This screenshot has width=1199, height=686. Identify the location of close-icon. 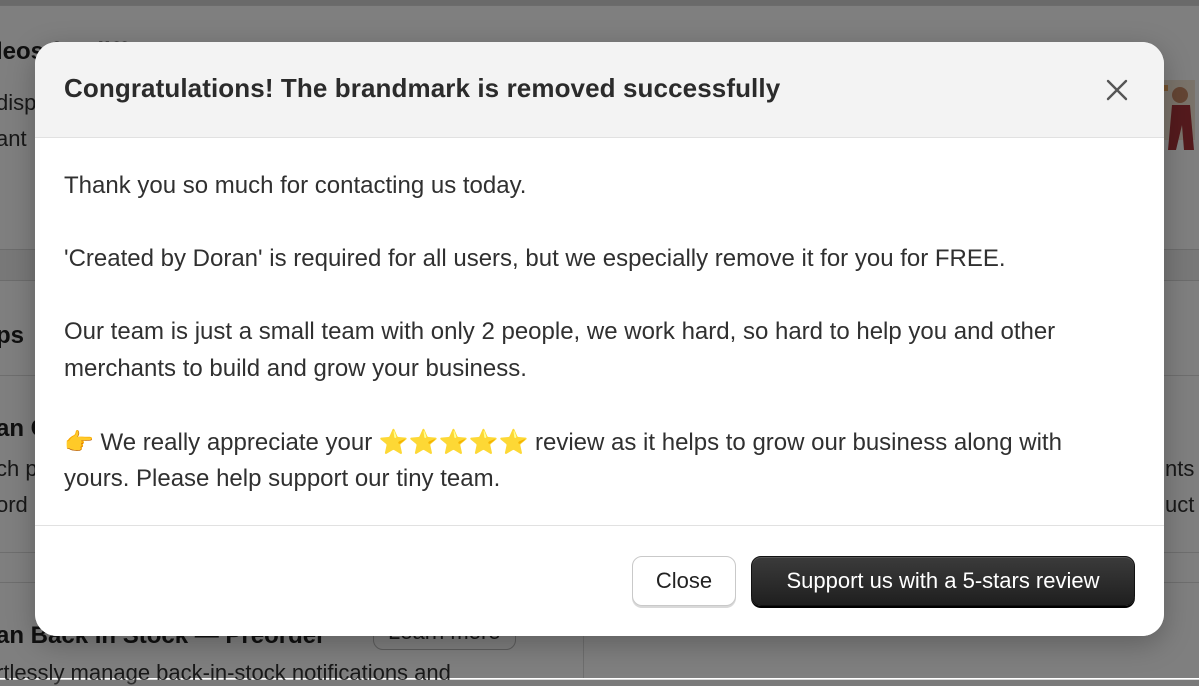
(1117, 90).